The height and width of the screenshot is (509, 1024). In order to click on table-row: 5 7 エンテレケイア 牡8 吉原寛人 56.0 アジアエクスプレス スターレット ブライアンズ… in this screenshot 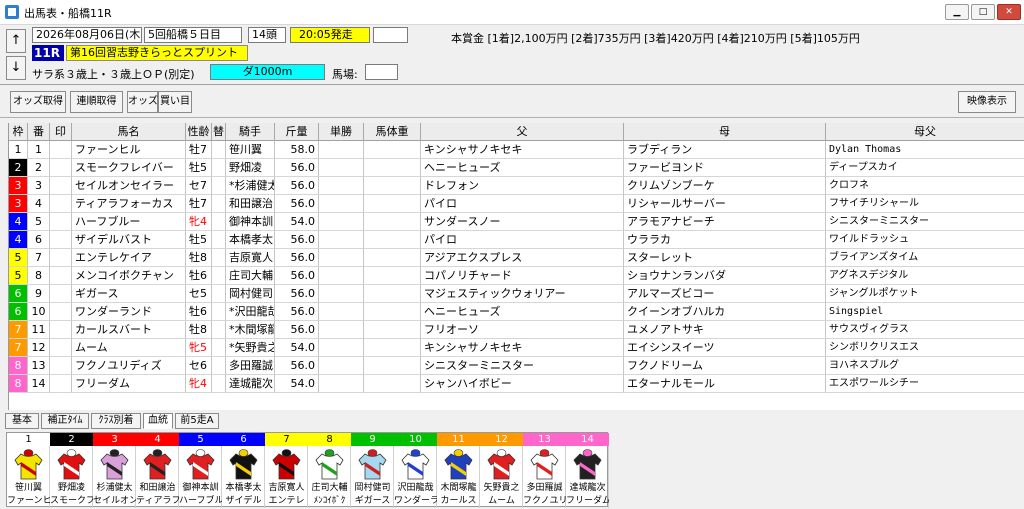, I will do `click(516, 258)`.